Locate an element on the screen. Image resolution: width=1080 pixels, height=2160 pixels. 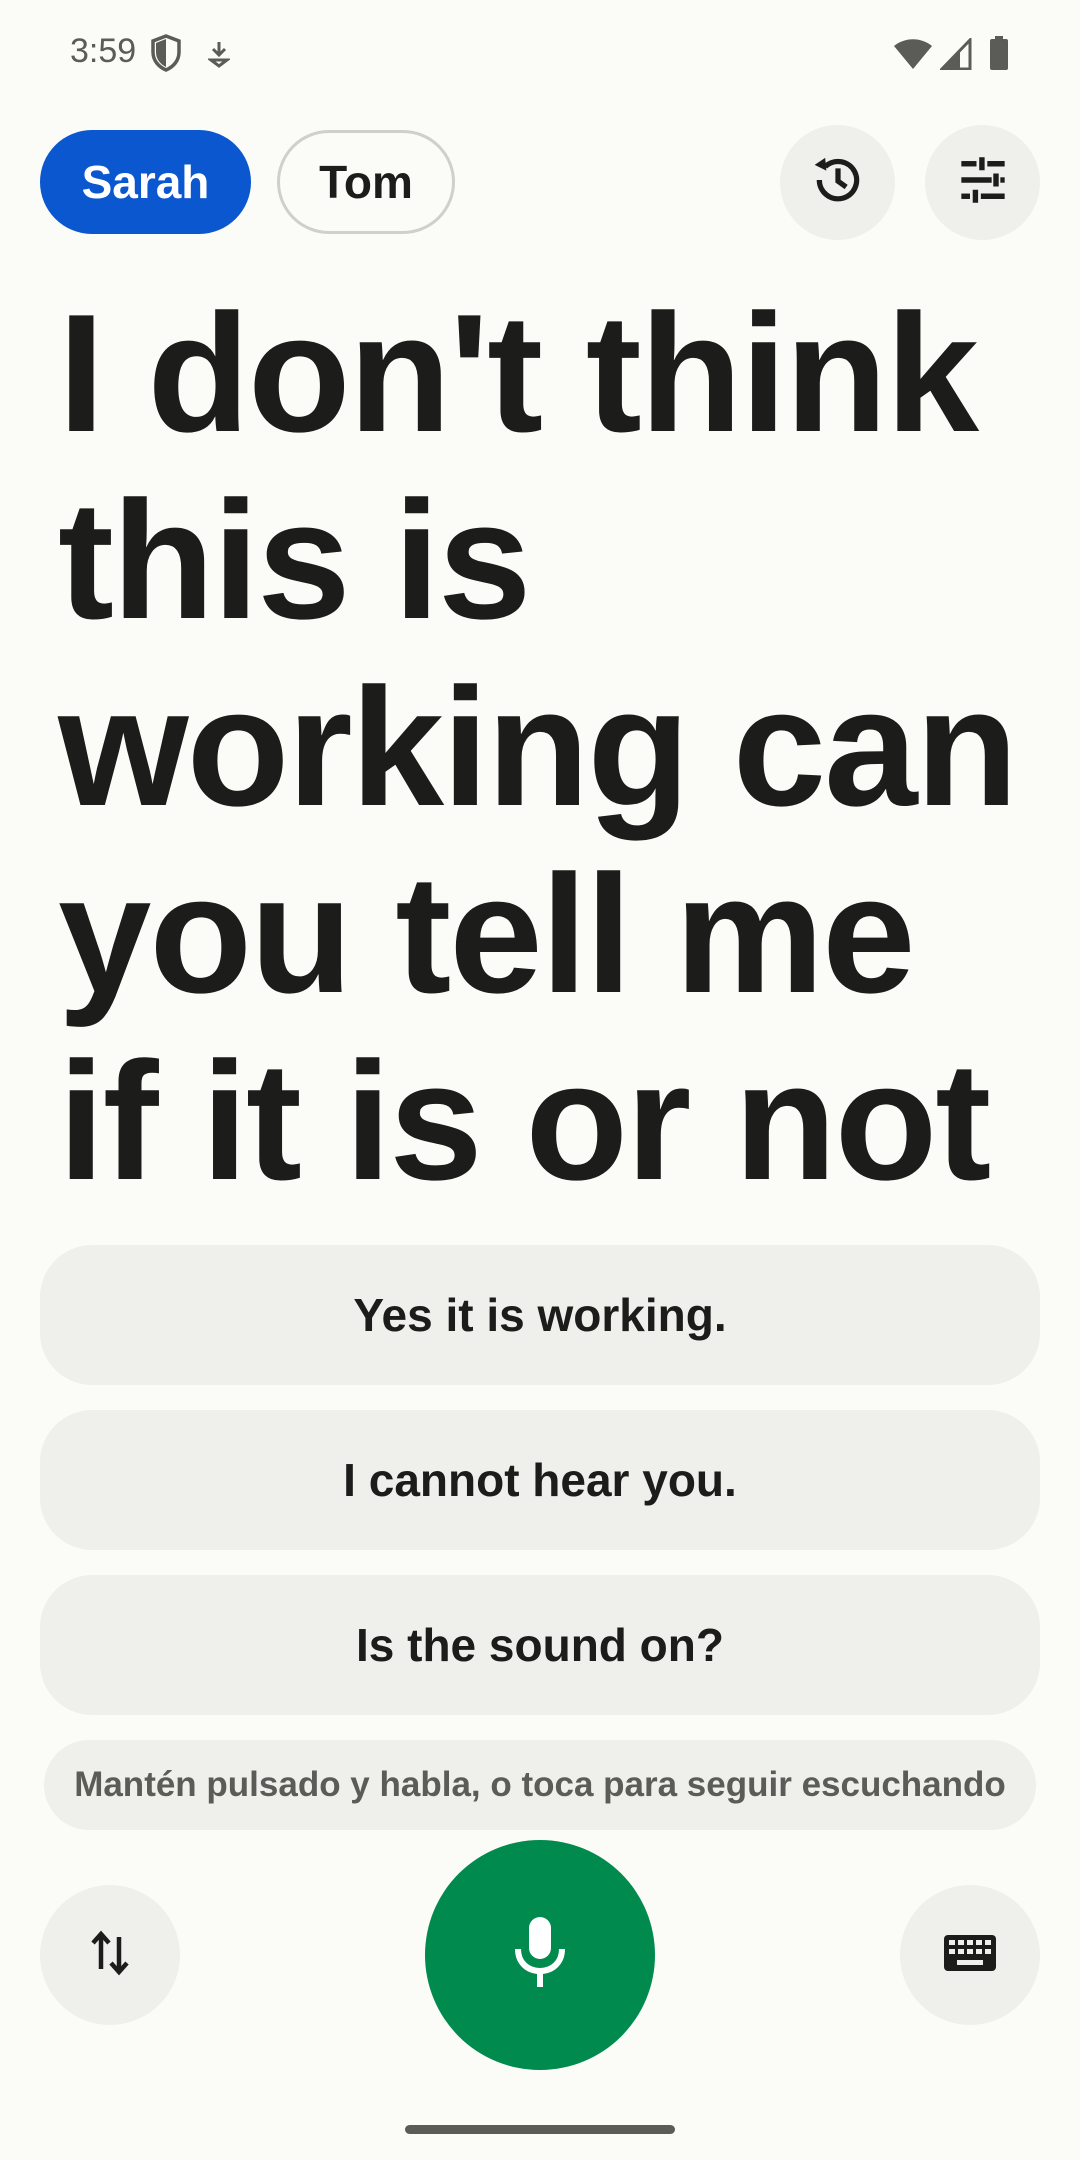
suggested-reply-button: Yes it is working. is located at coordinates (540, 1315).